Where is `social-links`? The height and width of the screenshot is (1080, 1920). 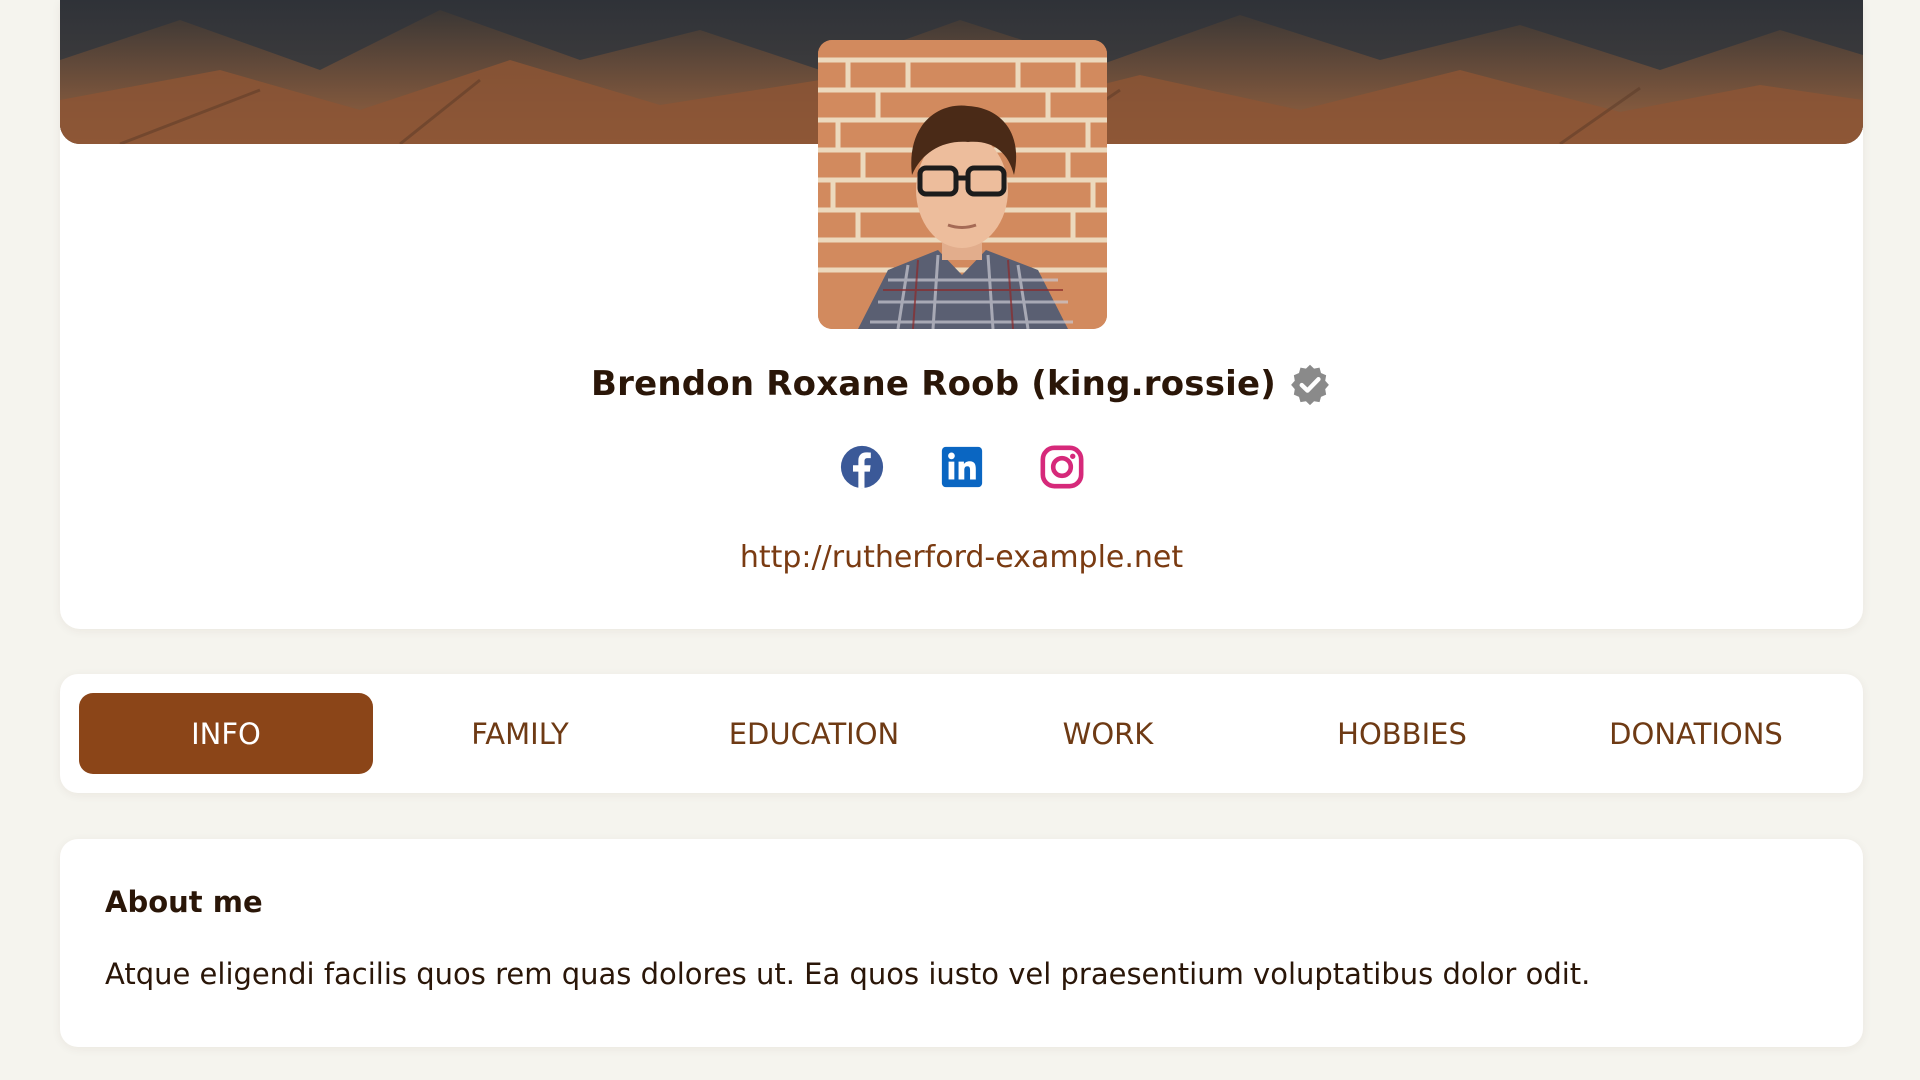 social-links is located at coordinates (961, 467).